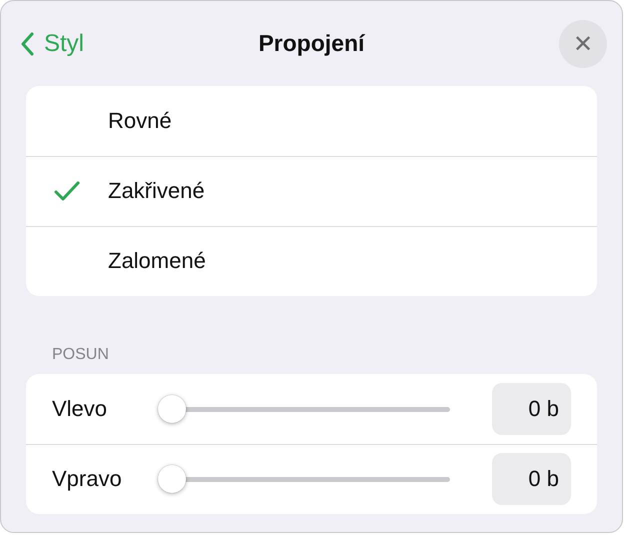  I want to click on section-heading: POSUN, so click(81, 355).